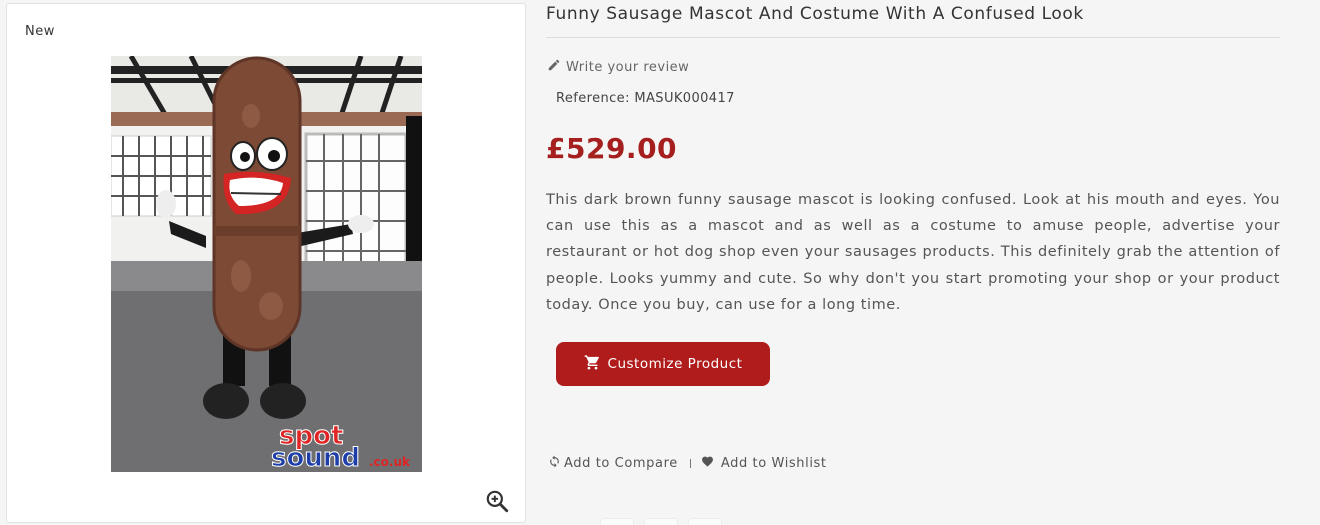  I want to click on reference-value: MASUK000417, so click(684, 98).